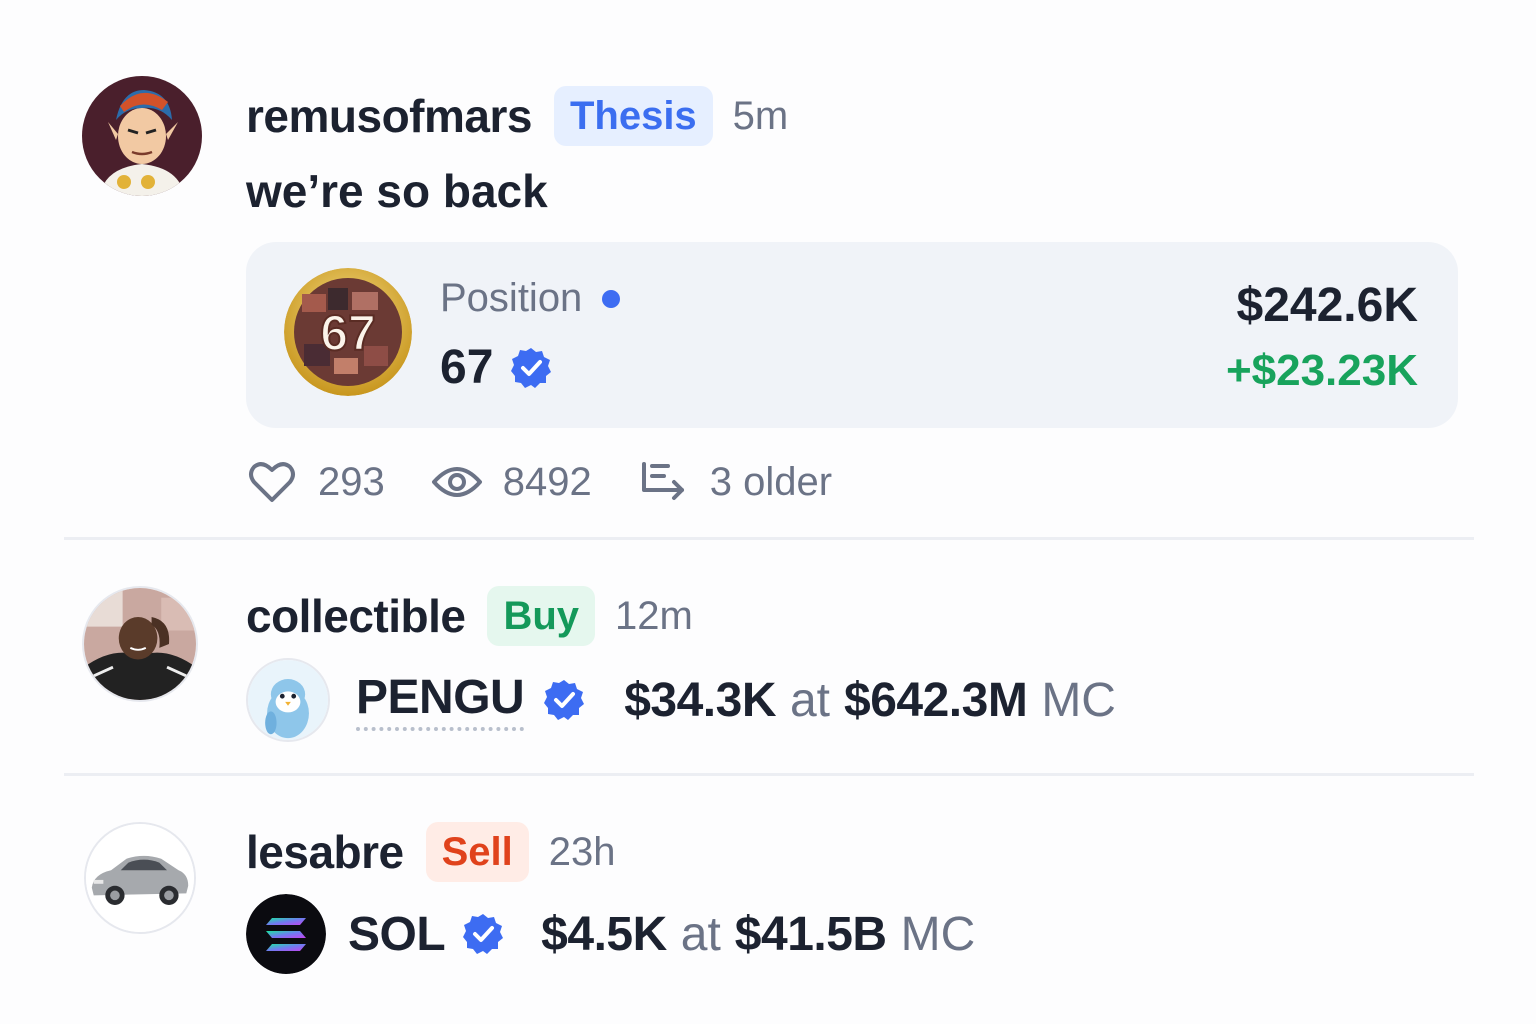  What do you see at coordinates (541, 616) in the screenshot?
I see `buy-badge: Buy` at bounding box center [541, 616].